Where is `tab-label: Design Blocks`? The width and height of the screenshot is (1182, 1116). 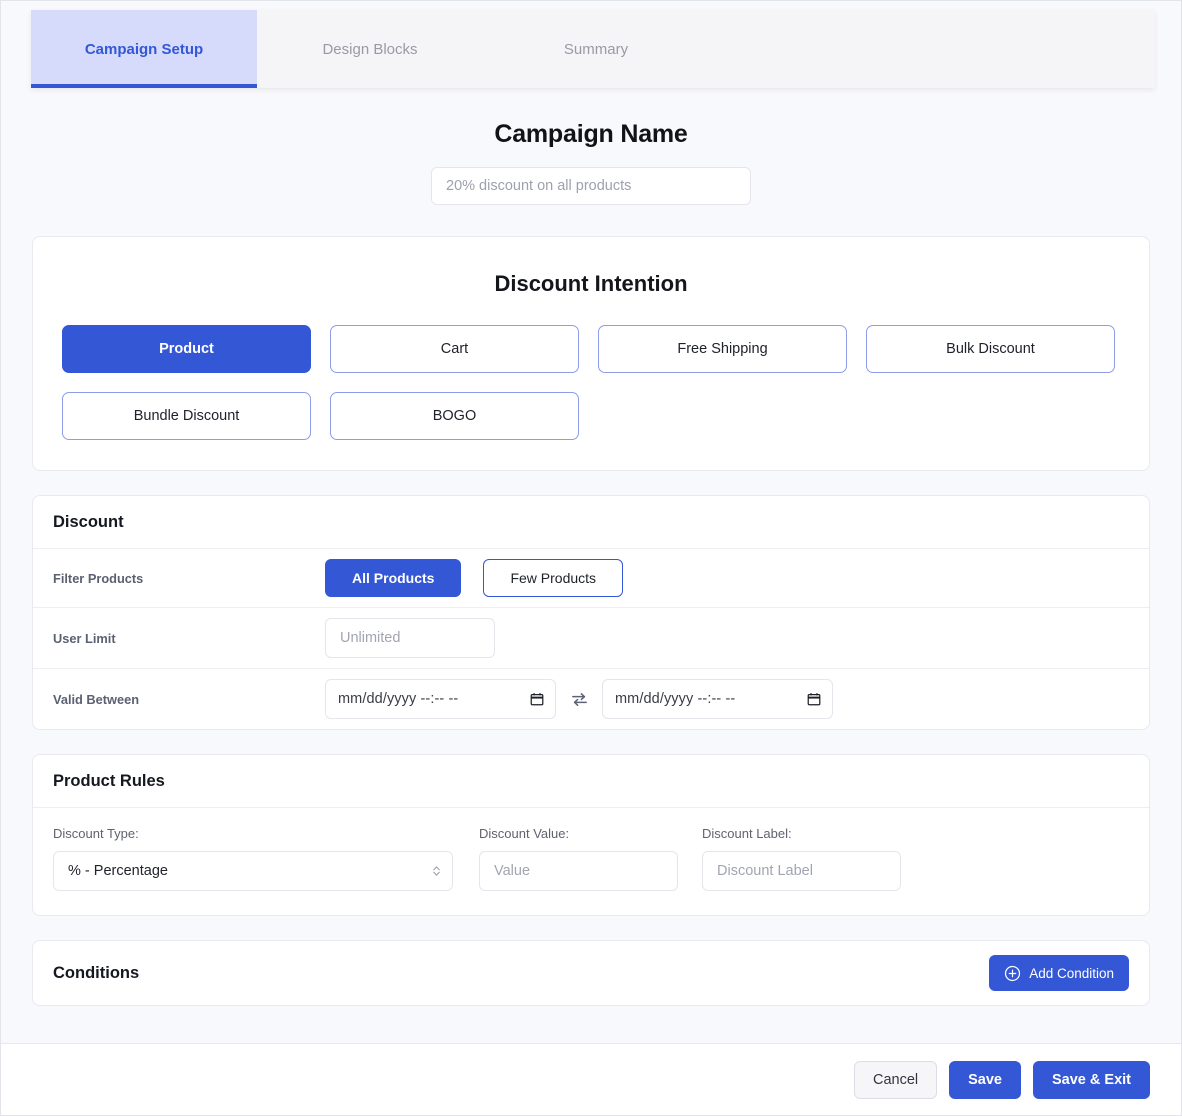
tab-label: Design Blocks is located at coordinates (370, 49).